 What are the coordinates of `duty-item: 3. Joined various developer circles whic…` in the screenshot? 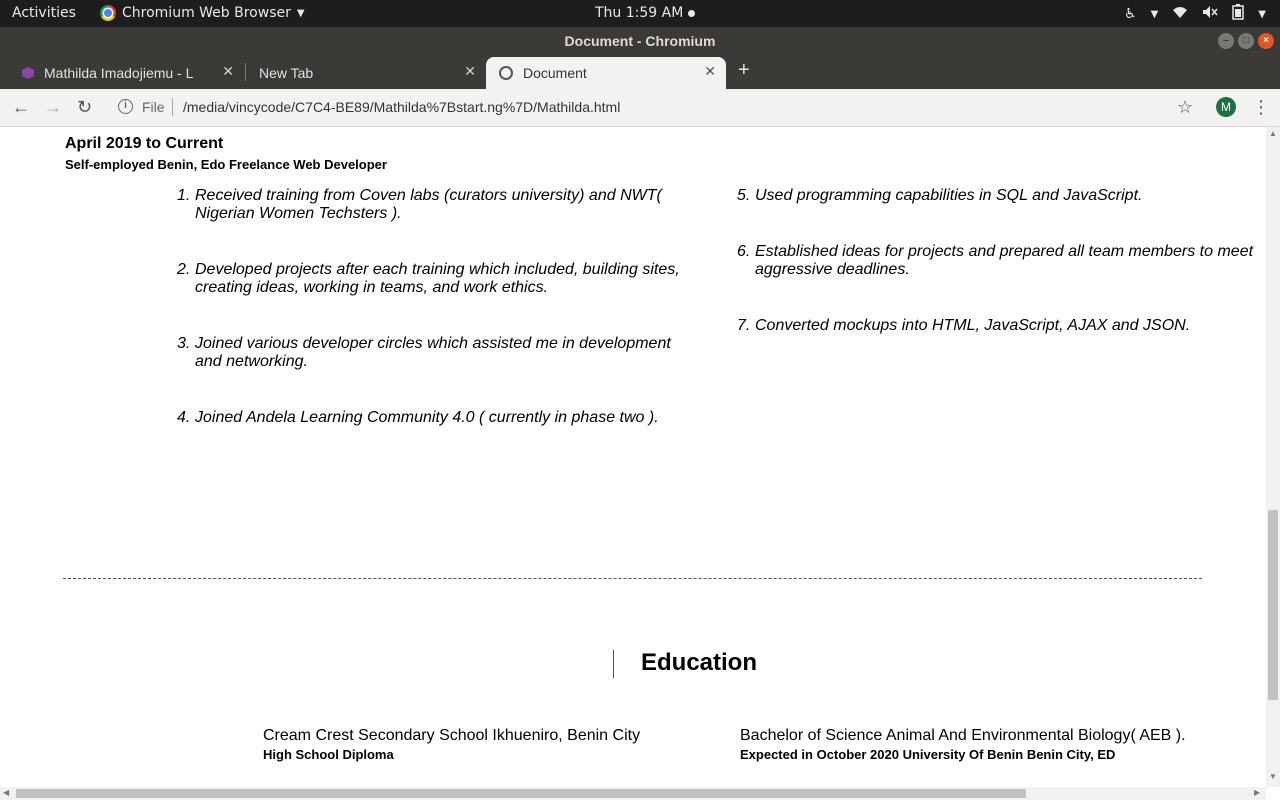 It's located at (436, 353).